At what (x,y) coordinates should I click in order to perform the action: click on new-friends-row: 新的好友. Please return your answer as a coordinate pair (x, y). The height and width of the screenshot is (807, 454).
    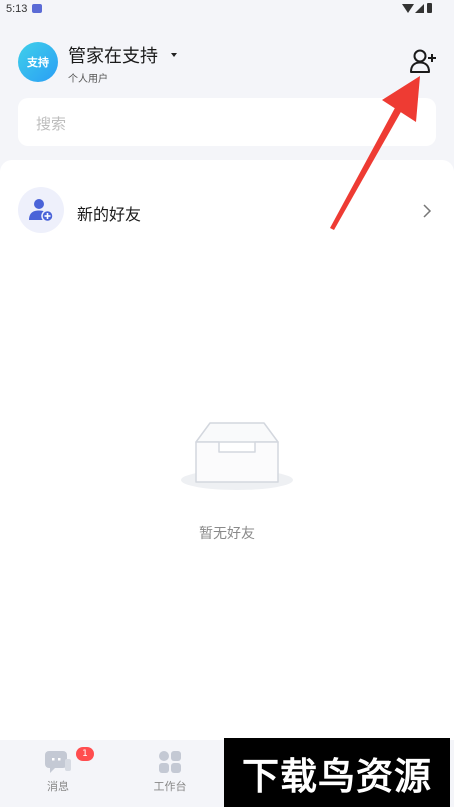
    Looking at the image, I should click on (227, 211).